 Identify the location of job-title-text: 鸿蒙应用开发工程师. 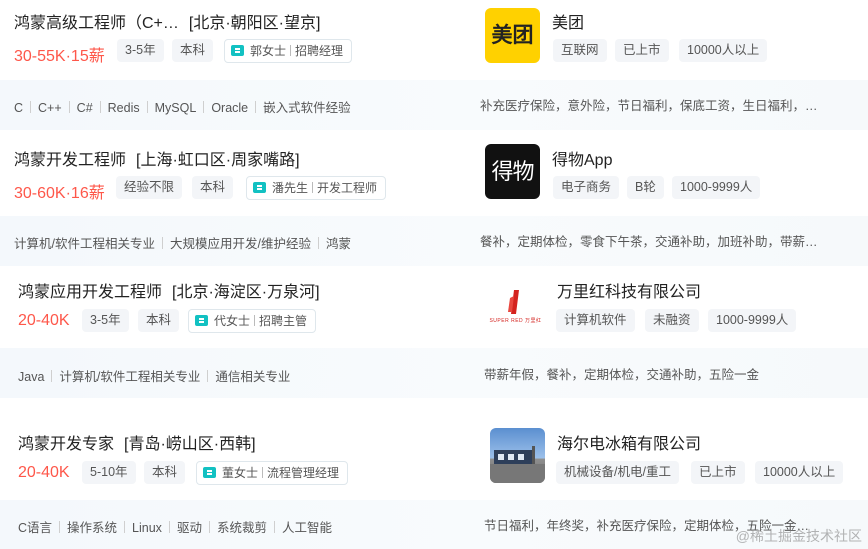
(90, 292).